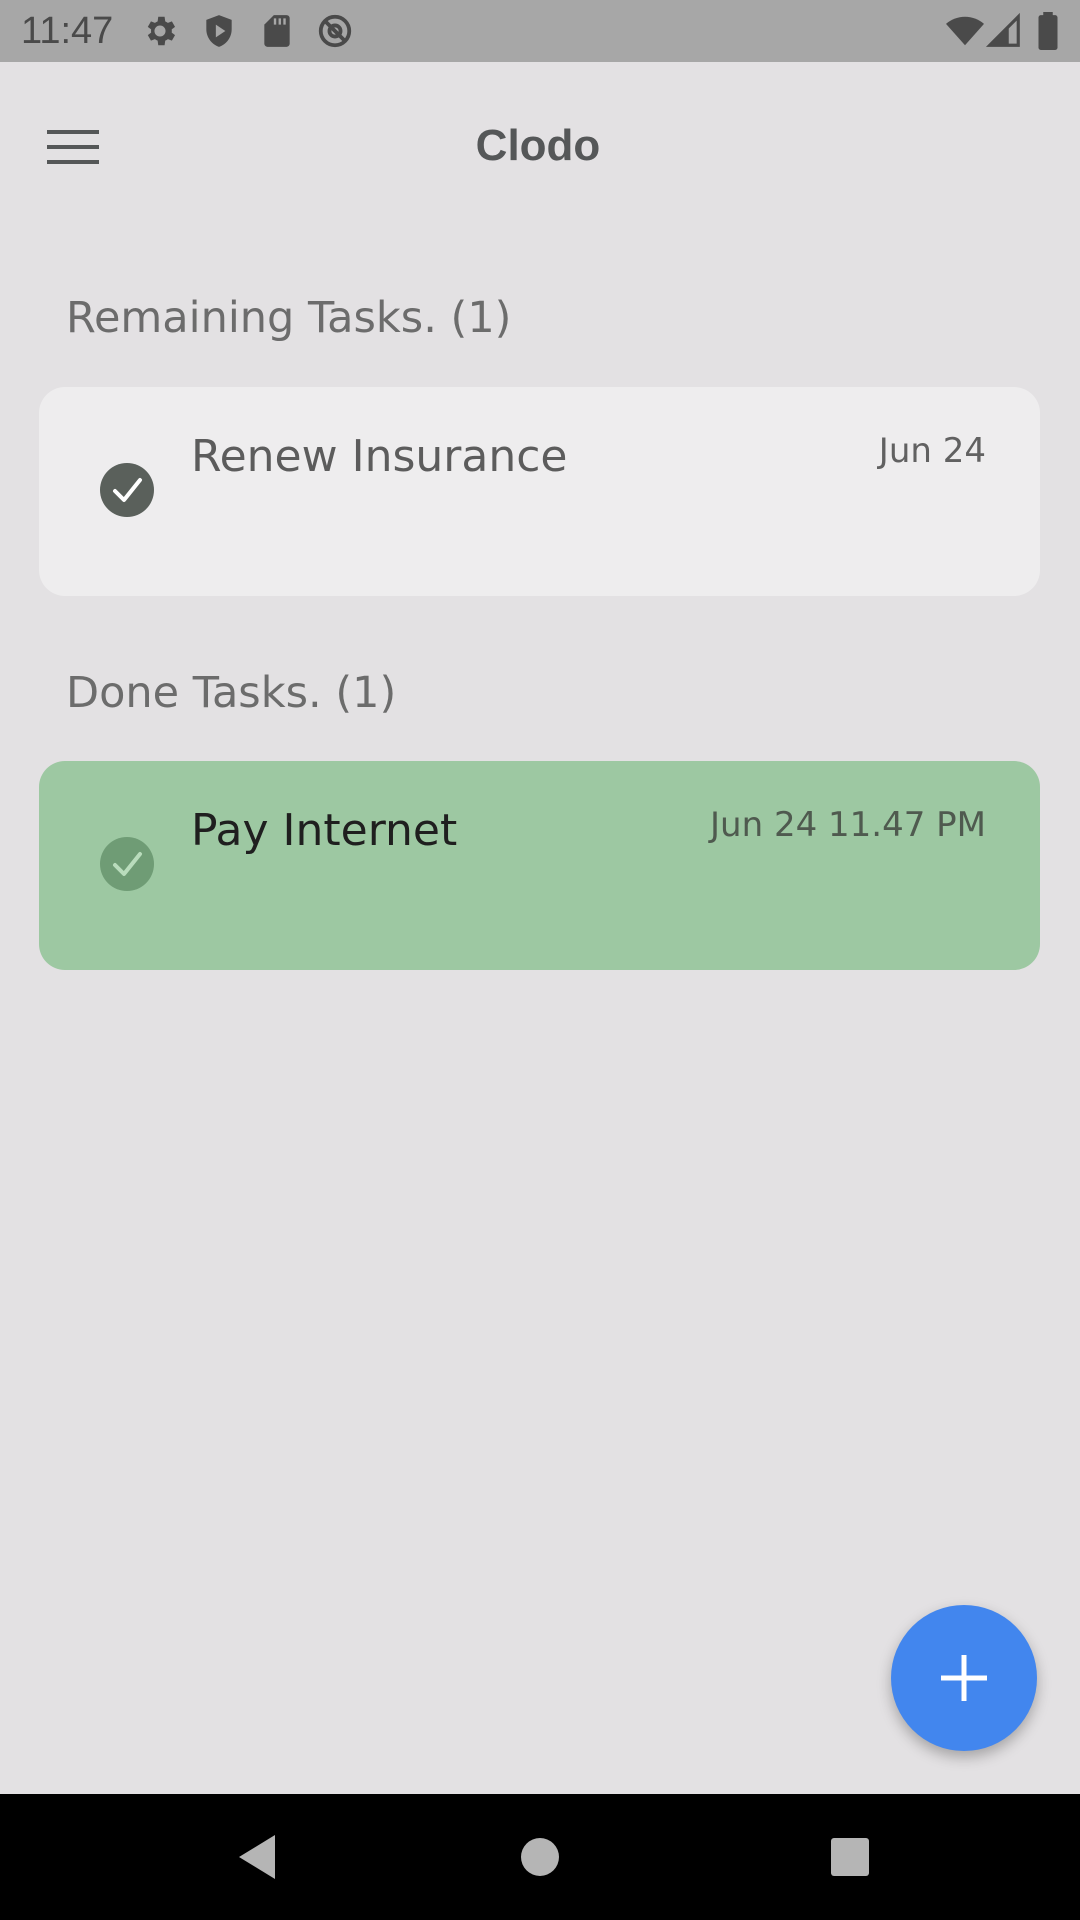 This screenshot has height=1920, width=1080. Describe the element at coordinates (538, 145) in the screenshot. I see `app-title: Clodo` at that location.